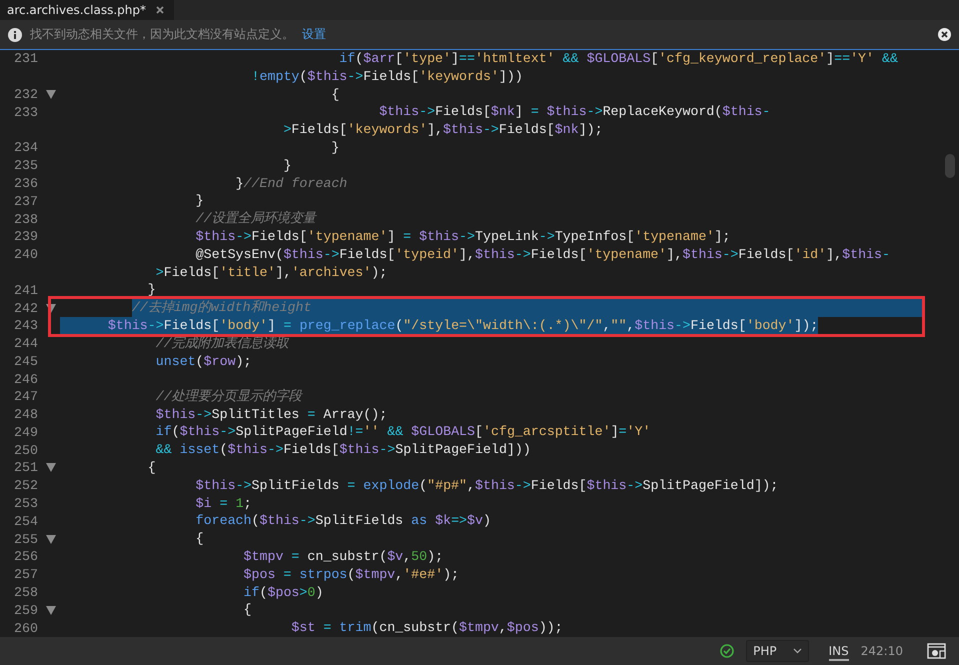  Describe the element at coordinates (25, 308) in the screenshot. I see `line-number: 242` at that location.